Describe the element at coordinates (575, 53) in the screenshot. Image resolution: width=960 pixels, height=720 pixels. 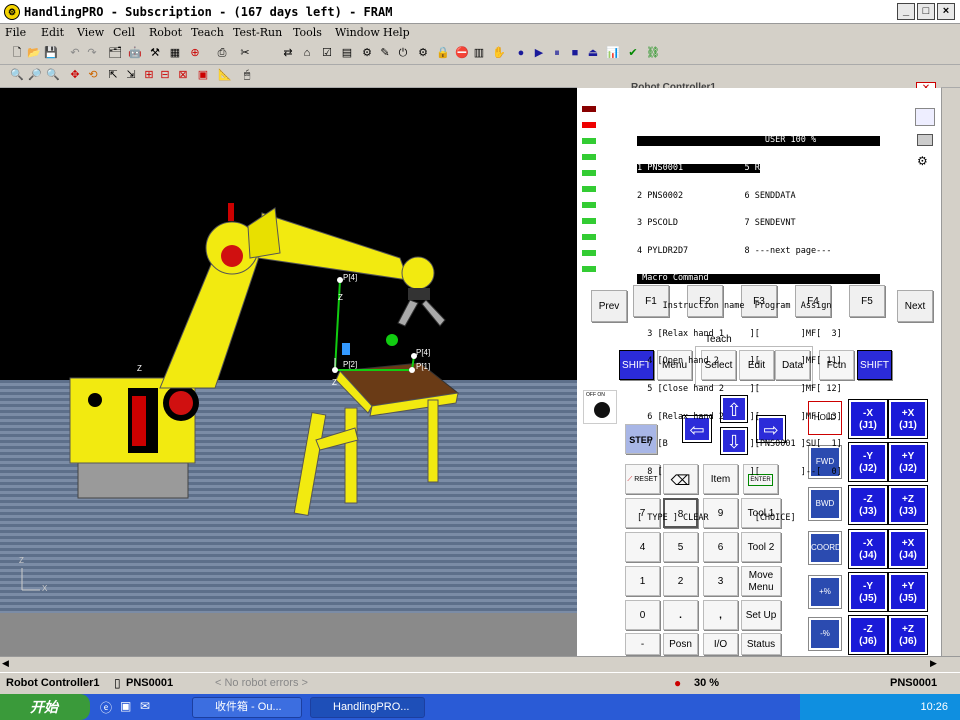
I see `stop-icon: ■` at that location.